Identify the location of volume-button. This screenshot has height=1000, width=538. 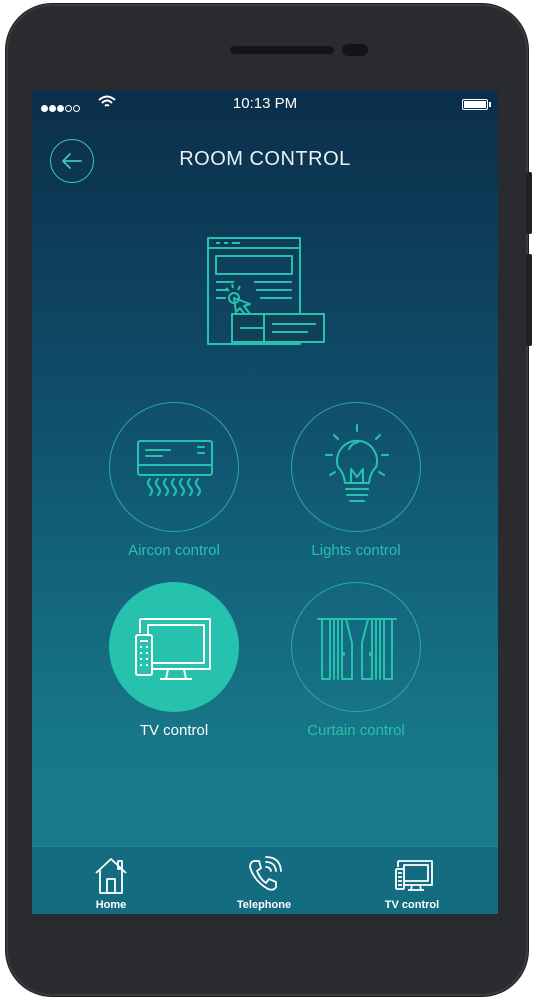
(529, 300).